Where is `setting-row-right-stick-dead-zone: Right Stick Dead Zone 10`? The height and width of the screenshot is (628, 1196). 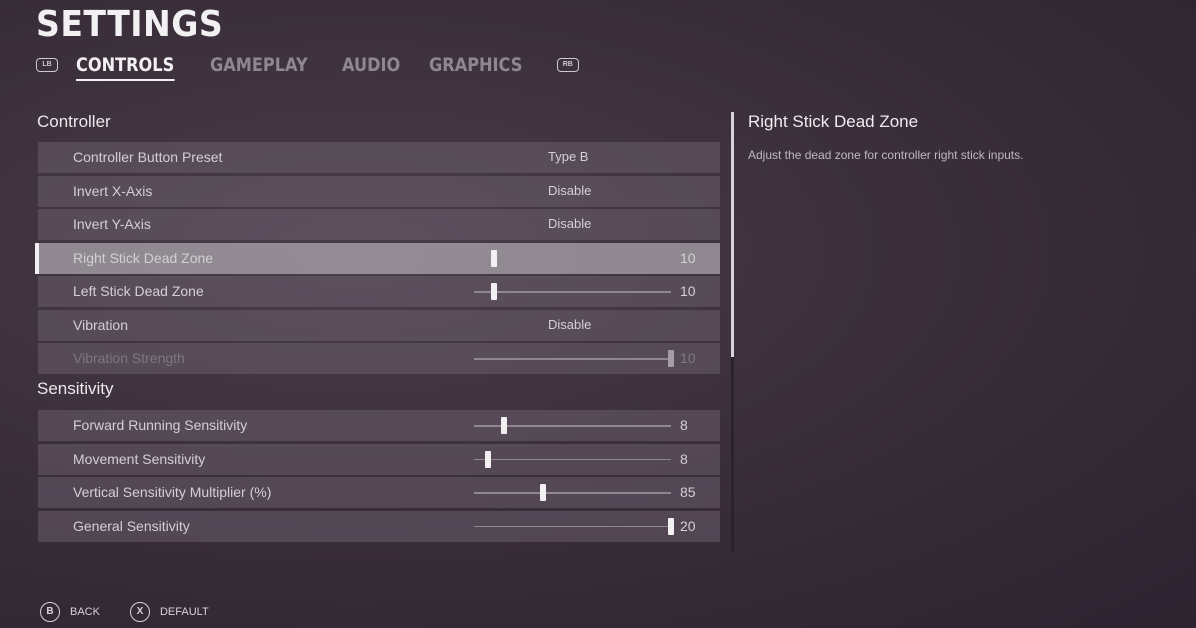
setting-row-right-stick-dead-zone: Right Stick Dead Zone 10 is located at coordinates (377, 258).